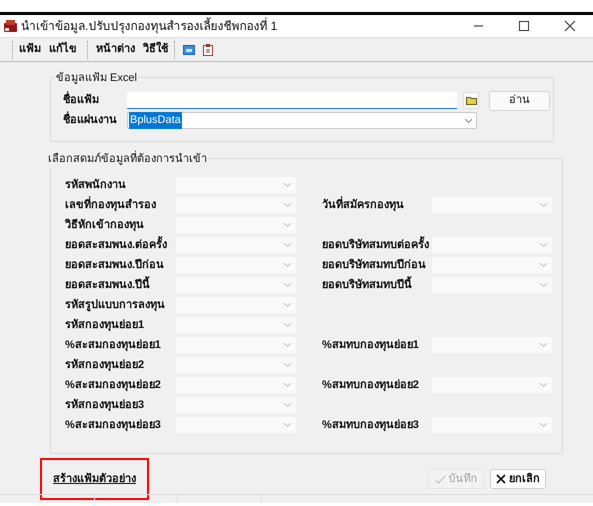 The image size is (593, 506). I want to click on group-title: เลือกสดมภ์ข้อมูลที่ต้องการนำเข้า, so click(127, 159).